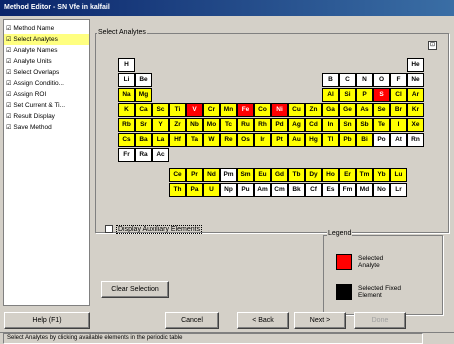 This screenshot has height=344, width=454. I want to click on element-cr: Cr, so click(211, 110).